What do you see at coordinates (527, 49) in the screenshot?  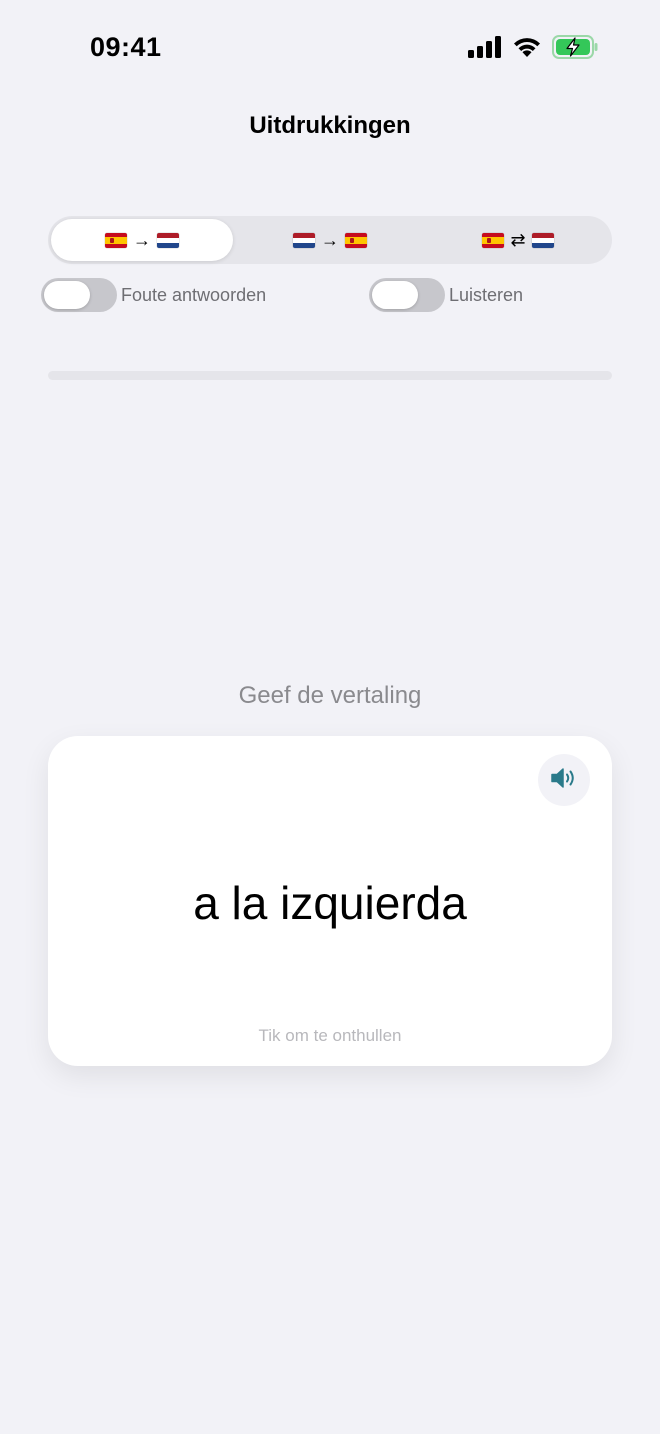 I see `wifi-icon` at bounding box center [527, 49].